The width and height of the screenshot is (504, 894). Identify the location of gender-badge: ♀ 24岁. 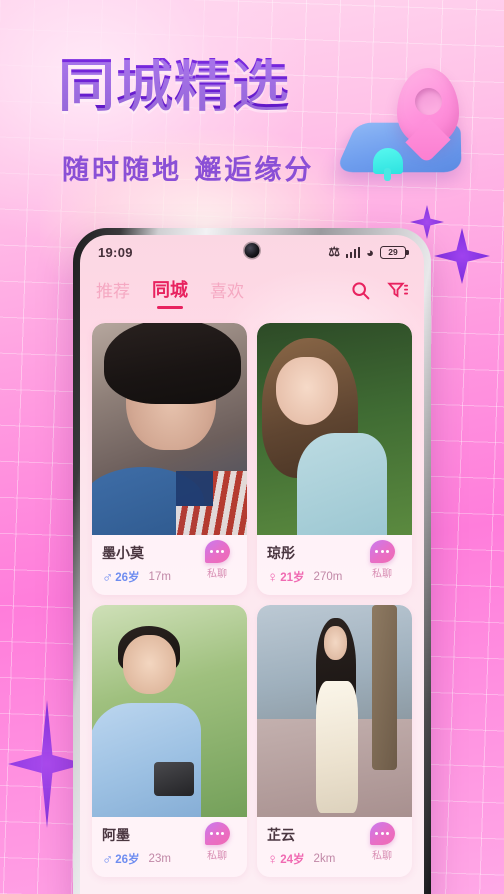
(286, 859).